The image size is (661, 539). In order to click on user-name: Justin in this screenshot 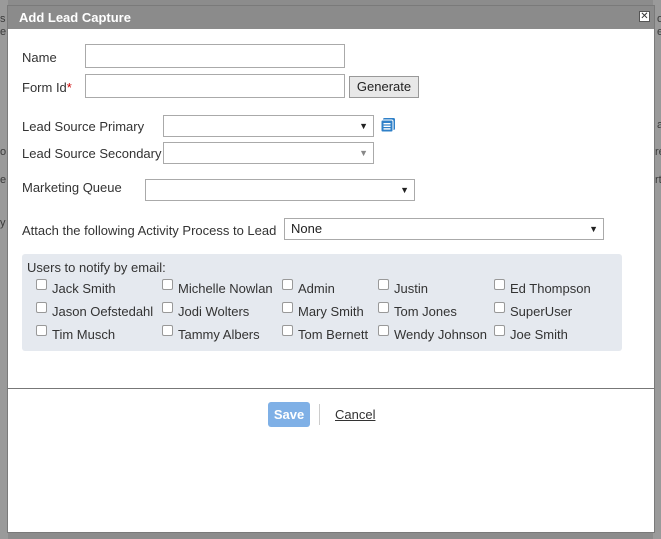, I will do `click(411, 288)`.